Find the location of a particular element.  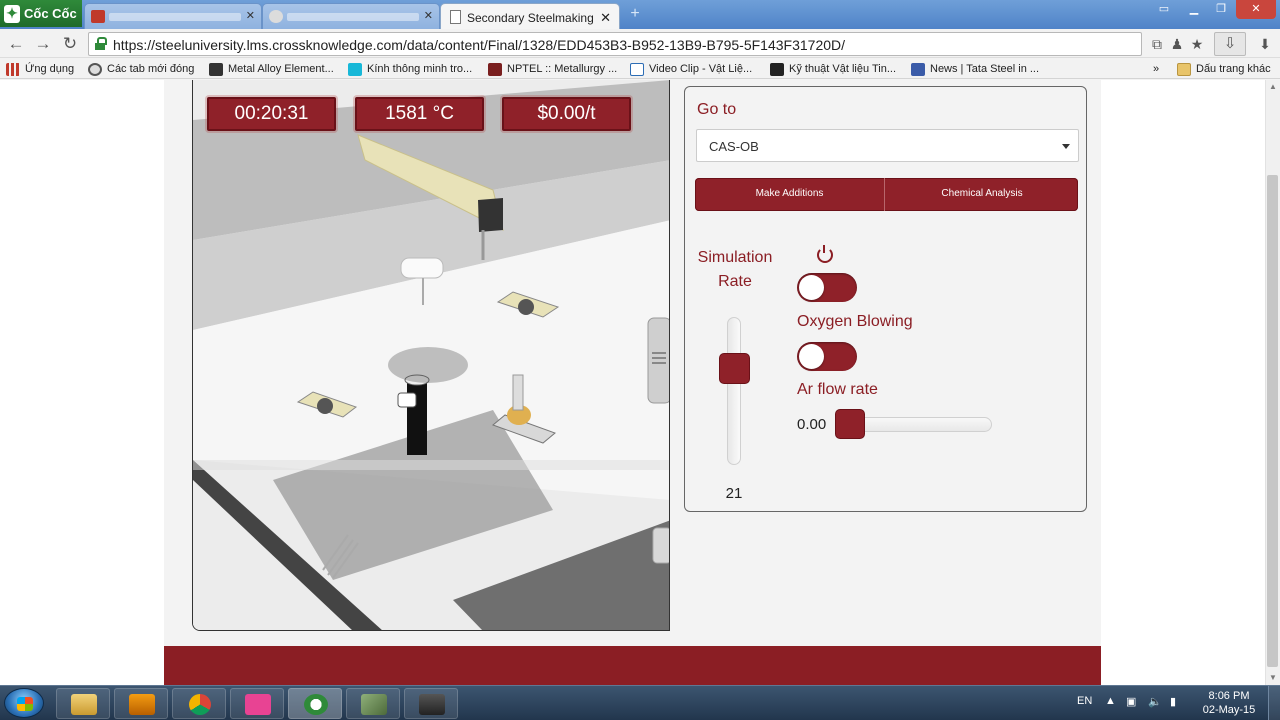

app-icon is located at coordinates (258, 704).